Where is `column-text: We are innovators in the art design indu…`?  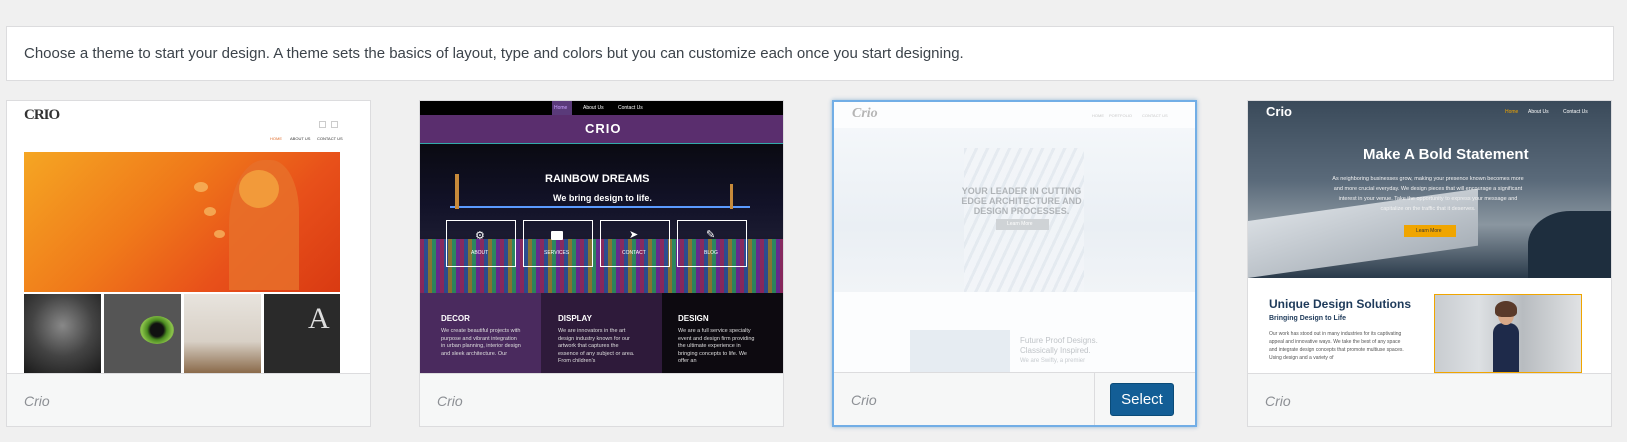 column-text: We are innovators in the art design indu… is located at coordinates (596, 346).